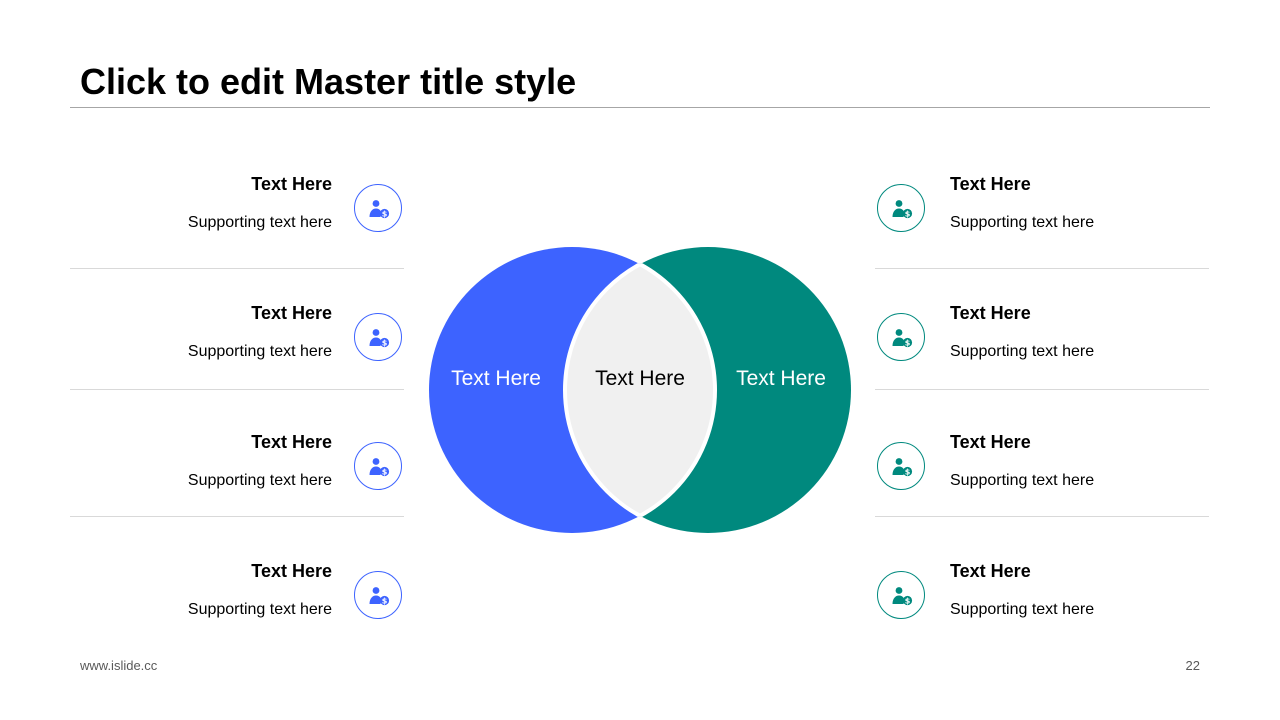 The width and height of the screenshot is (1280, 720). I want to click on left-item-3-heading: Text Here, so click(252, 442).